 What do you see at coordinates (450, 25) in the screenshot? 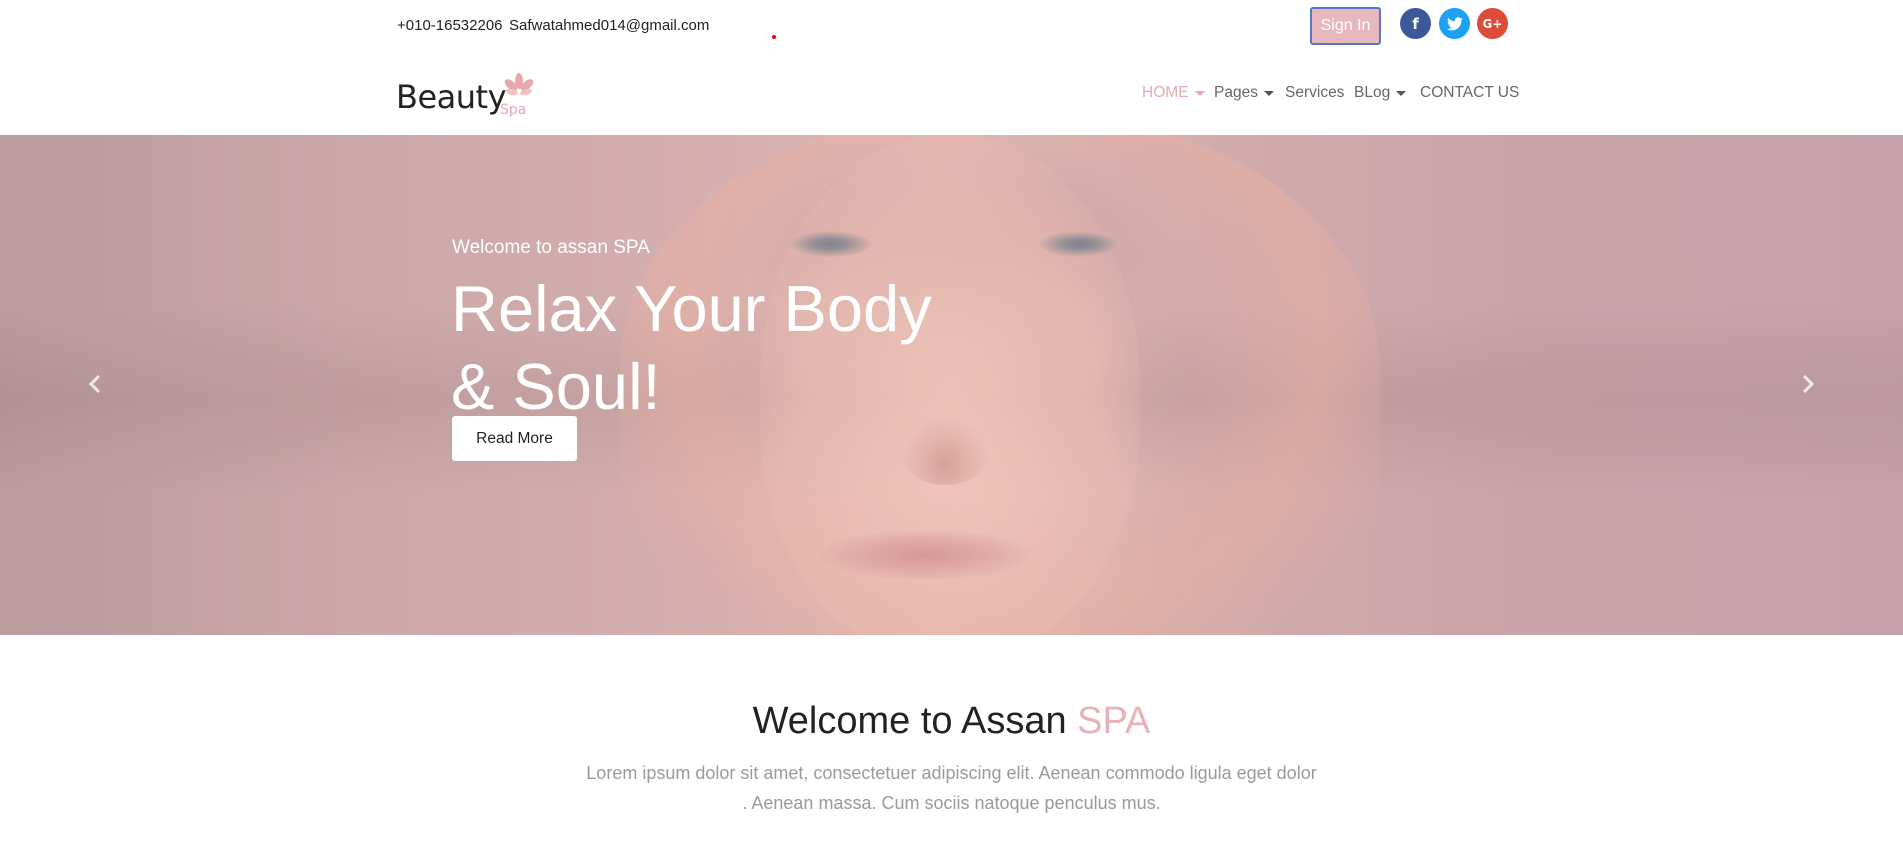
I see `phone-number: +010-16532206` at bounding box center [450, 25].